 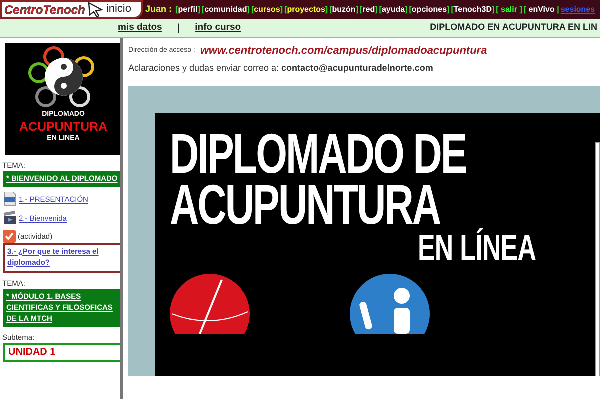 What do you see at coordinates (267, 10) in the screenshot?
I see `nav-link: [cursos]` at bounding box center [267, 10].